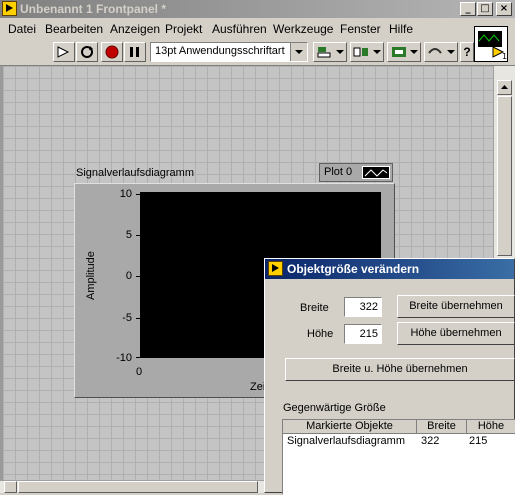 The width and height of the screenshot is (515, 495). What do you see at coordinates (504, 9) in the screenshot?
I see `close-button: ×` at bounding box center [504, 9].